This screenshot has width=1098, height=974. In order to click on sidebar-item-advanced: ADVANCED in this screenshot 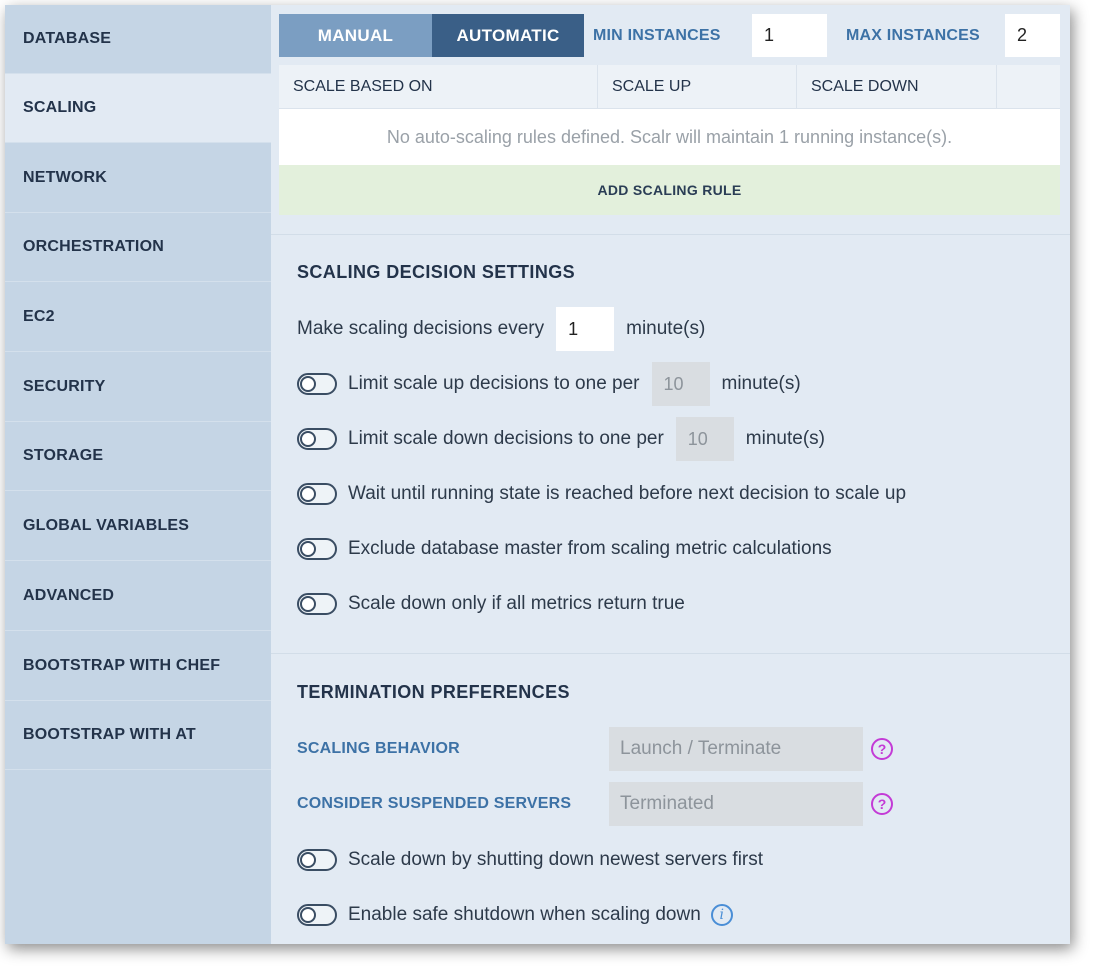, I will do `click(138, 596)`.